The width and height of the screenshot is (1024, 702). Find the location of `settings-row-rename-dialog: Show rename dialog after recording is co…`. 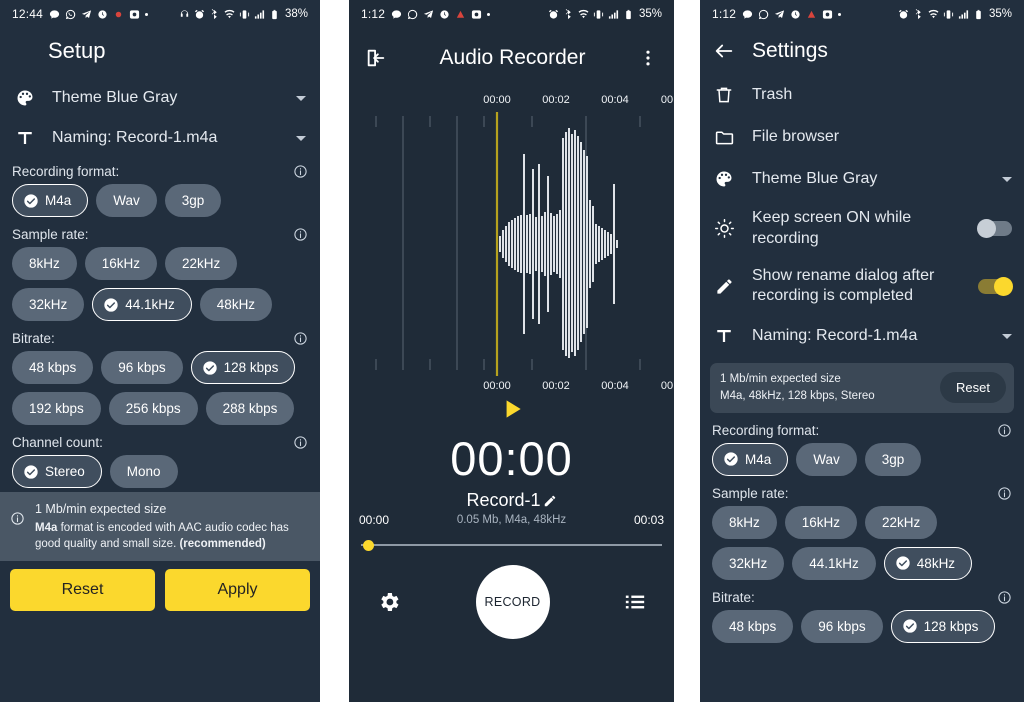

settings-row-rename-dialog: Show rename dialog after recording is co… is located at coordinates (862, 287).